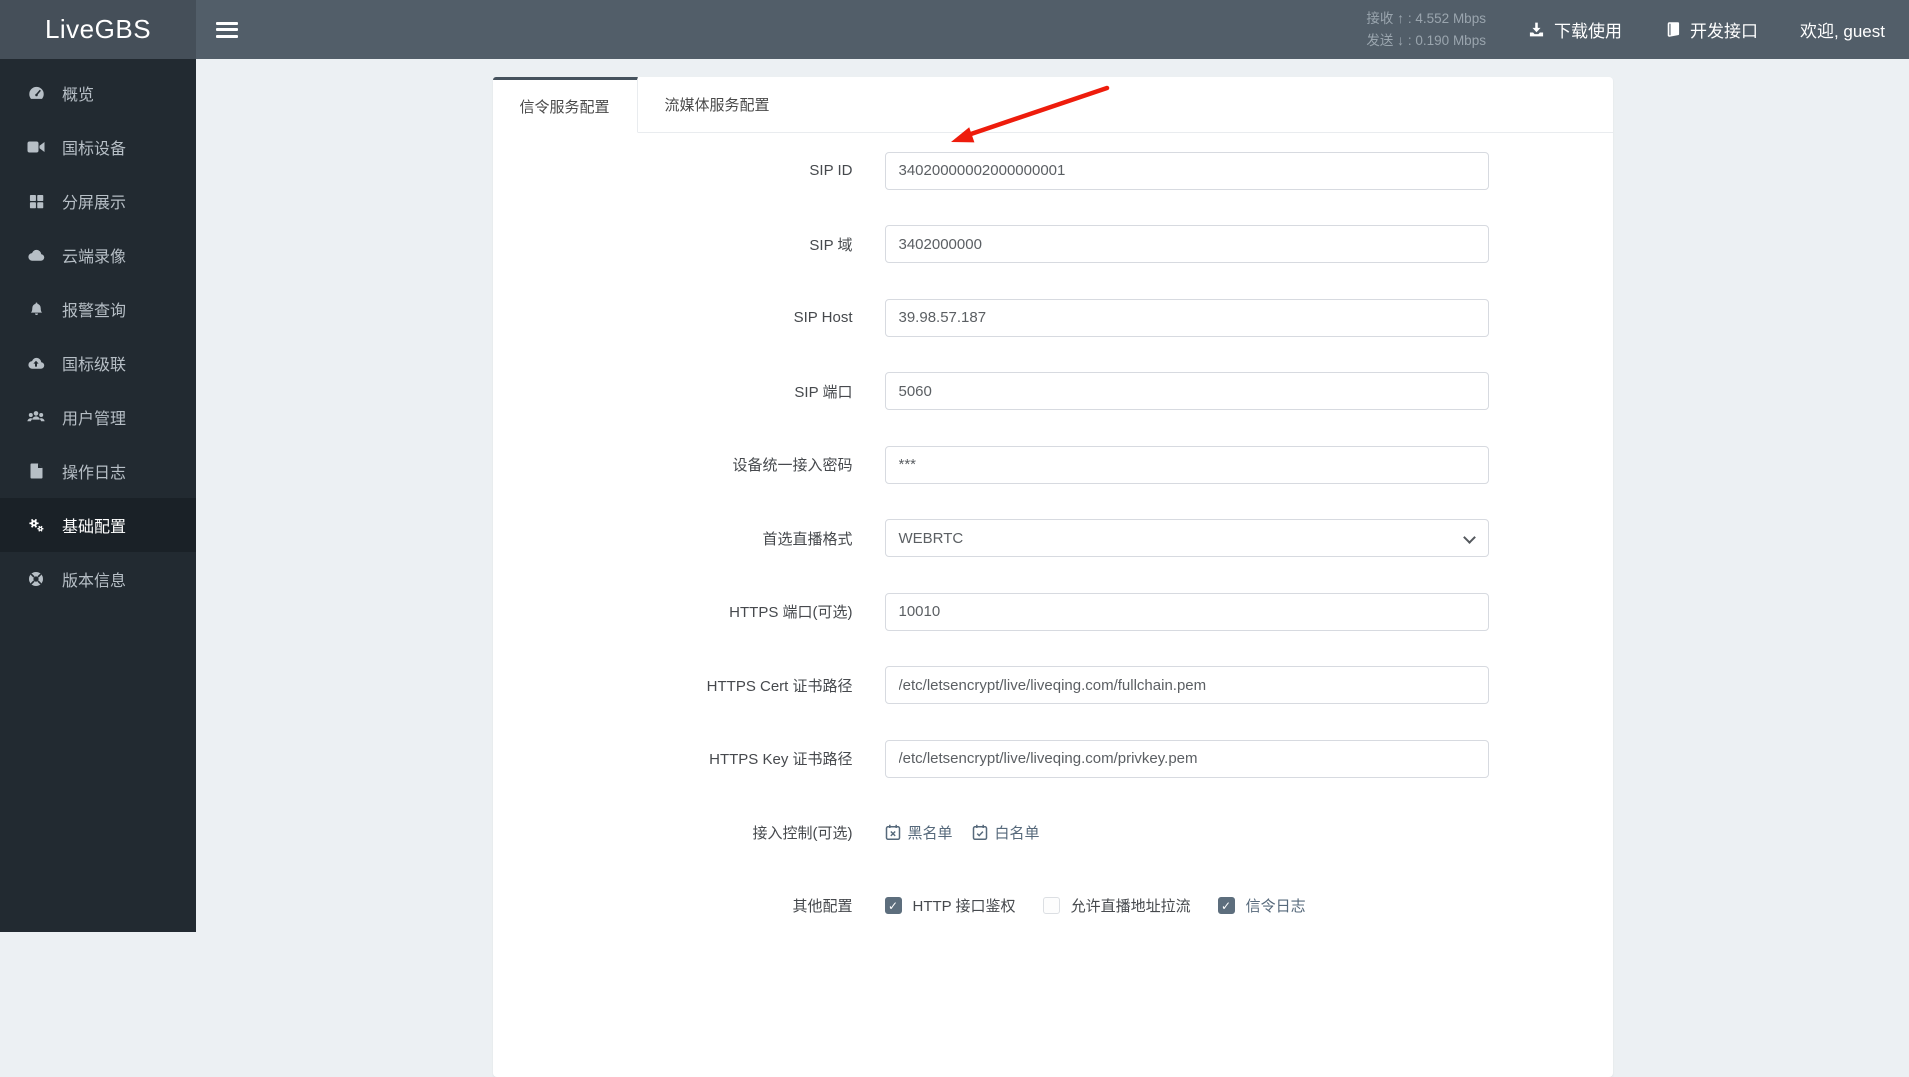 Image resolution: width=1909 pixels, height=1077 pixels. I want to click on http-api-auth-checkbox: HTTP 接口鉴权, so click(950, 905).